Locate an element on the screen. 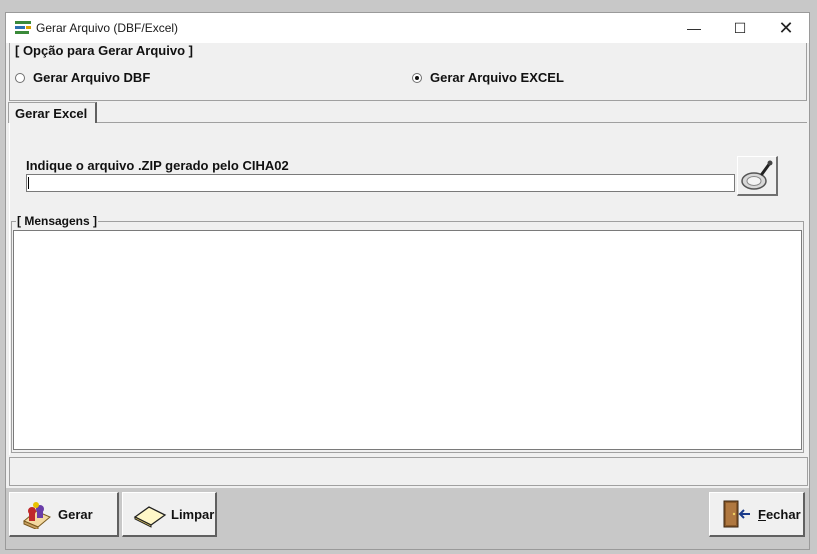  radio-dbf: Gerar Arquivo DBF is located at coordinates (82, 77).